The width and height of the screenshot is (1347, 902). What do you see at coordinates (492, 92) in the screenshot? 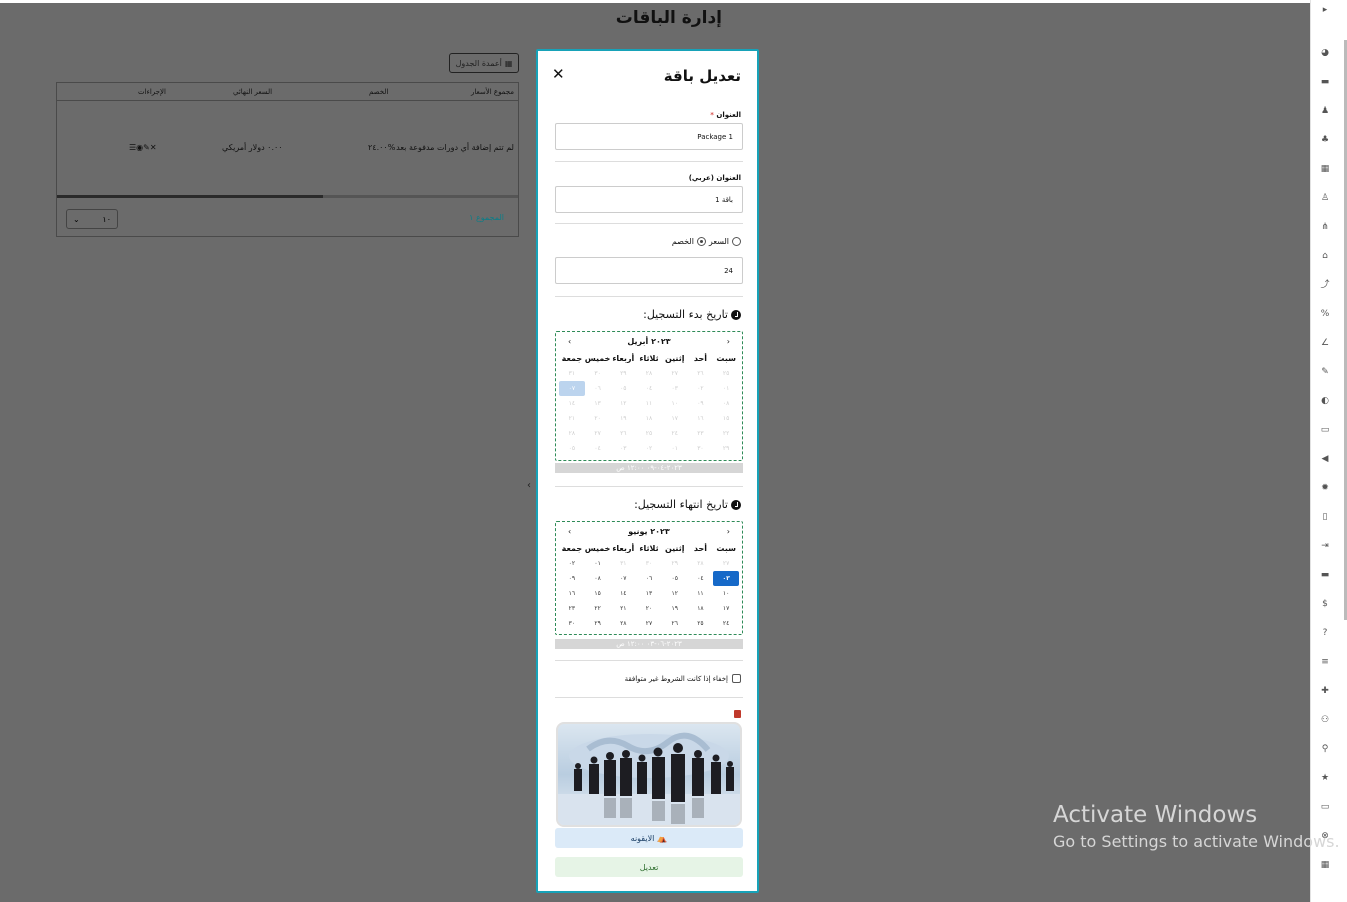
I see `header-sum-prices: مجموع الأسعار` at bounding box center [492, 92].